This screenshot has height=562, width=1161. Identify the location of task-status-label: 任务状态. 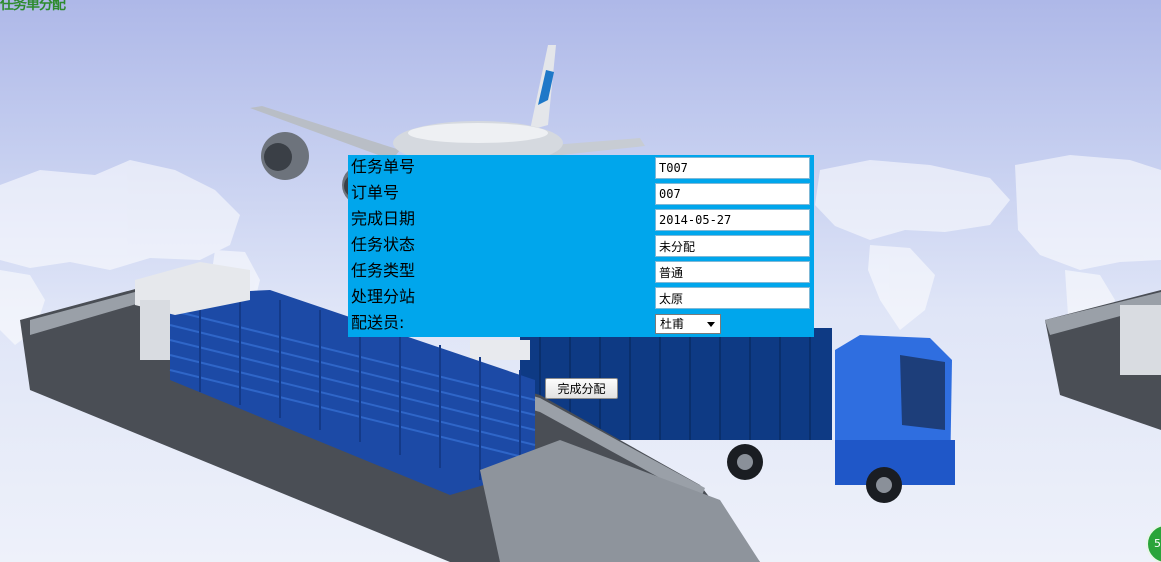
(383, 244).